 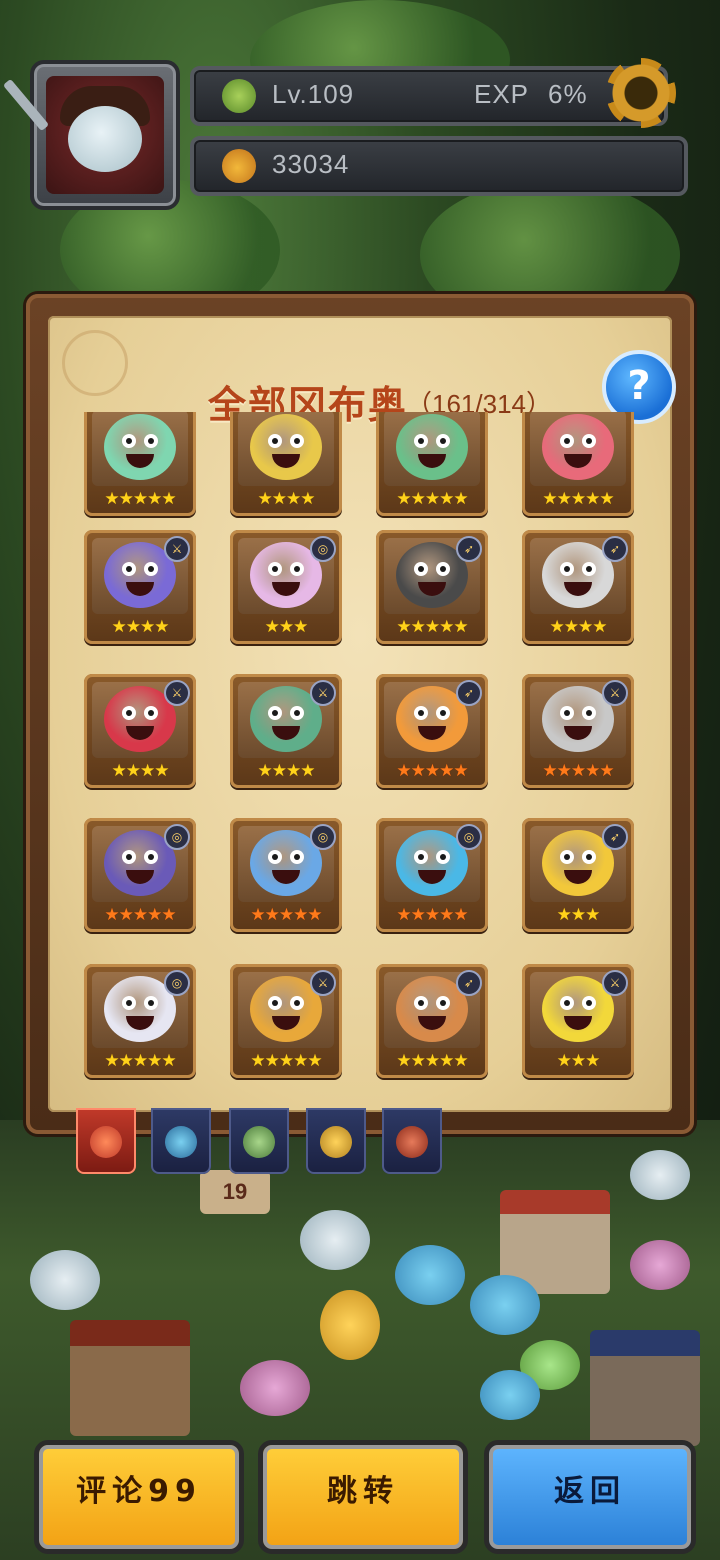 I want to click on level-bar: Lv.109 EXP 6%, so click(x=429, y=96).